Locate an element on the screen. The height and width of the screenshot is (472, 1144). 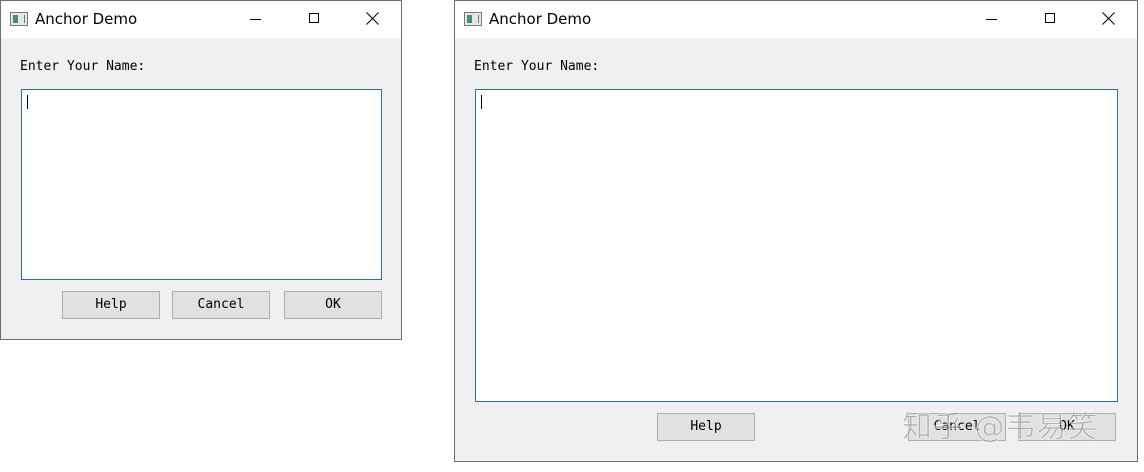
cancel-button: Cancel is located at coordinates (221, 305).